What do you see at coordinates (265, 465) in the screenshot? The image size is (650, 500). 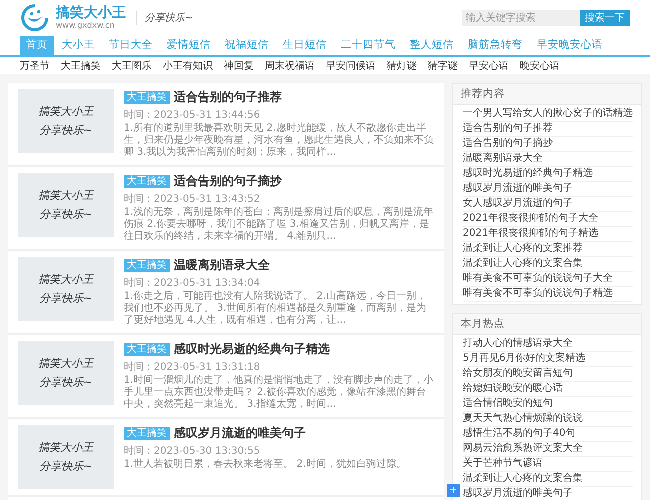 I see `article-excerpt: 1.世人若被明日累，春去秋来老将至。 2.时间，犹如白驹过隙。` at bounding box center [265, 465].